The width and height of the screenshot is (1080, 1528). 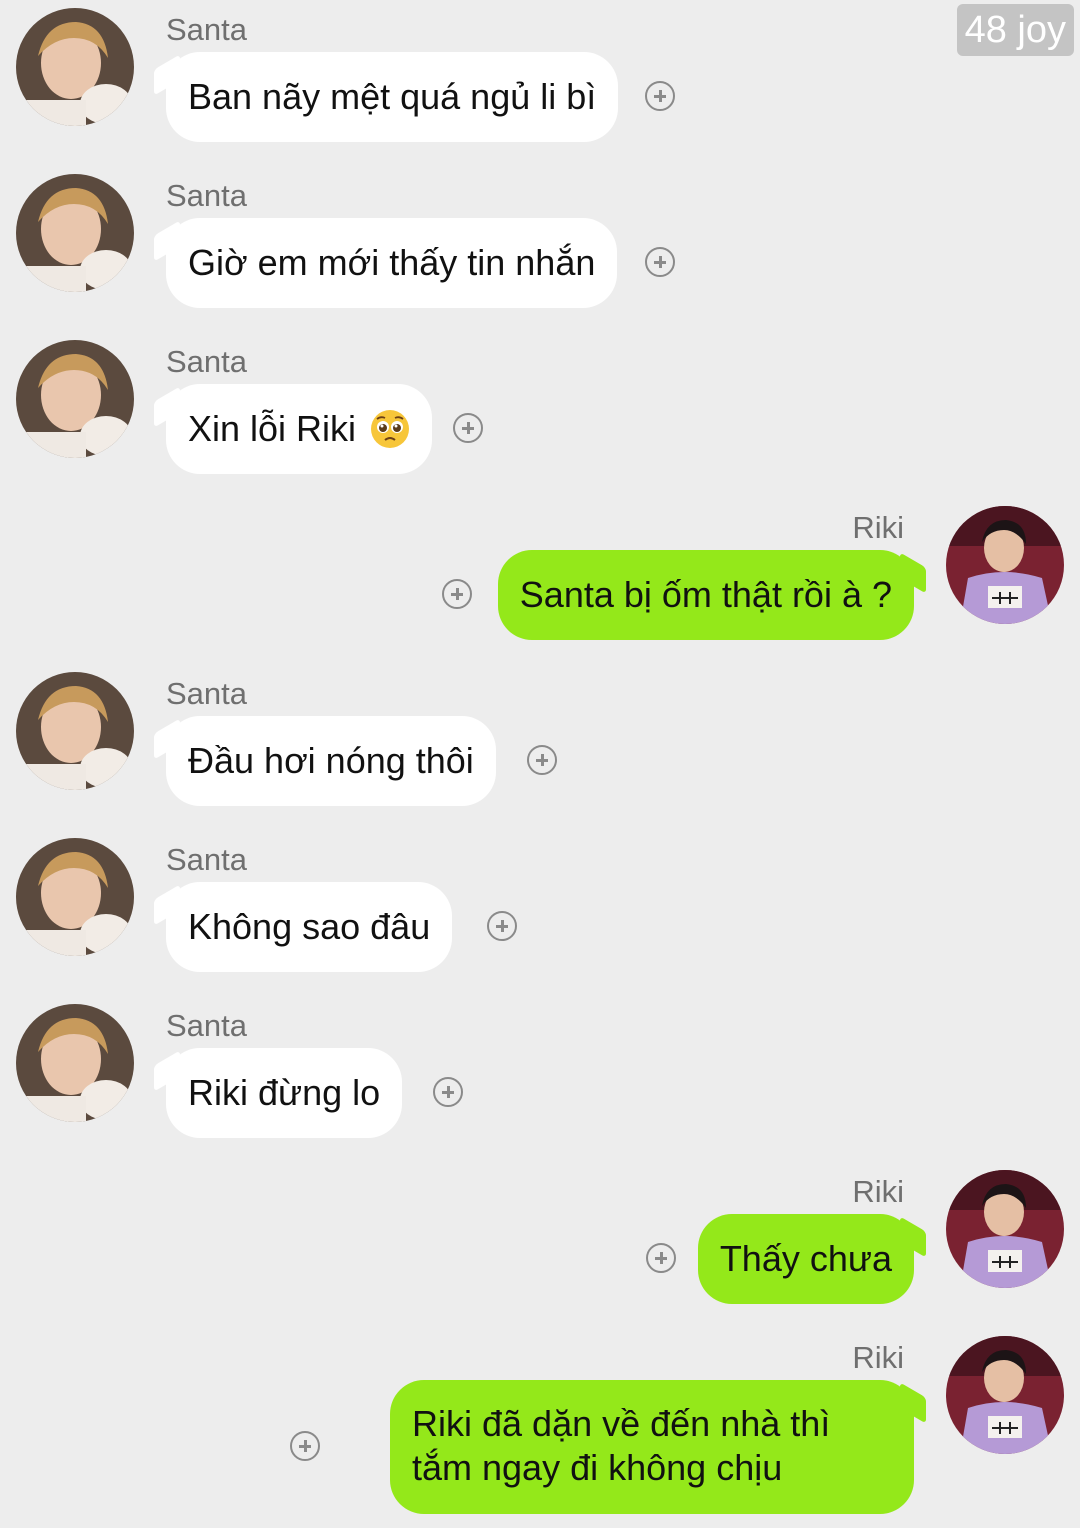 What do you see at coordinates (272, 428) in the screenshot?
I see `message-text: Xin lỗi Riki` at bounding box center [272, 428].